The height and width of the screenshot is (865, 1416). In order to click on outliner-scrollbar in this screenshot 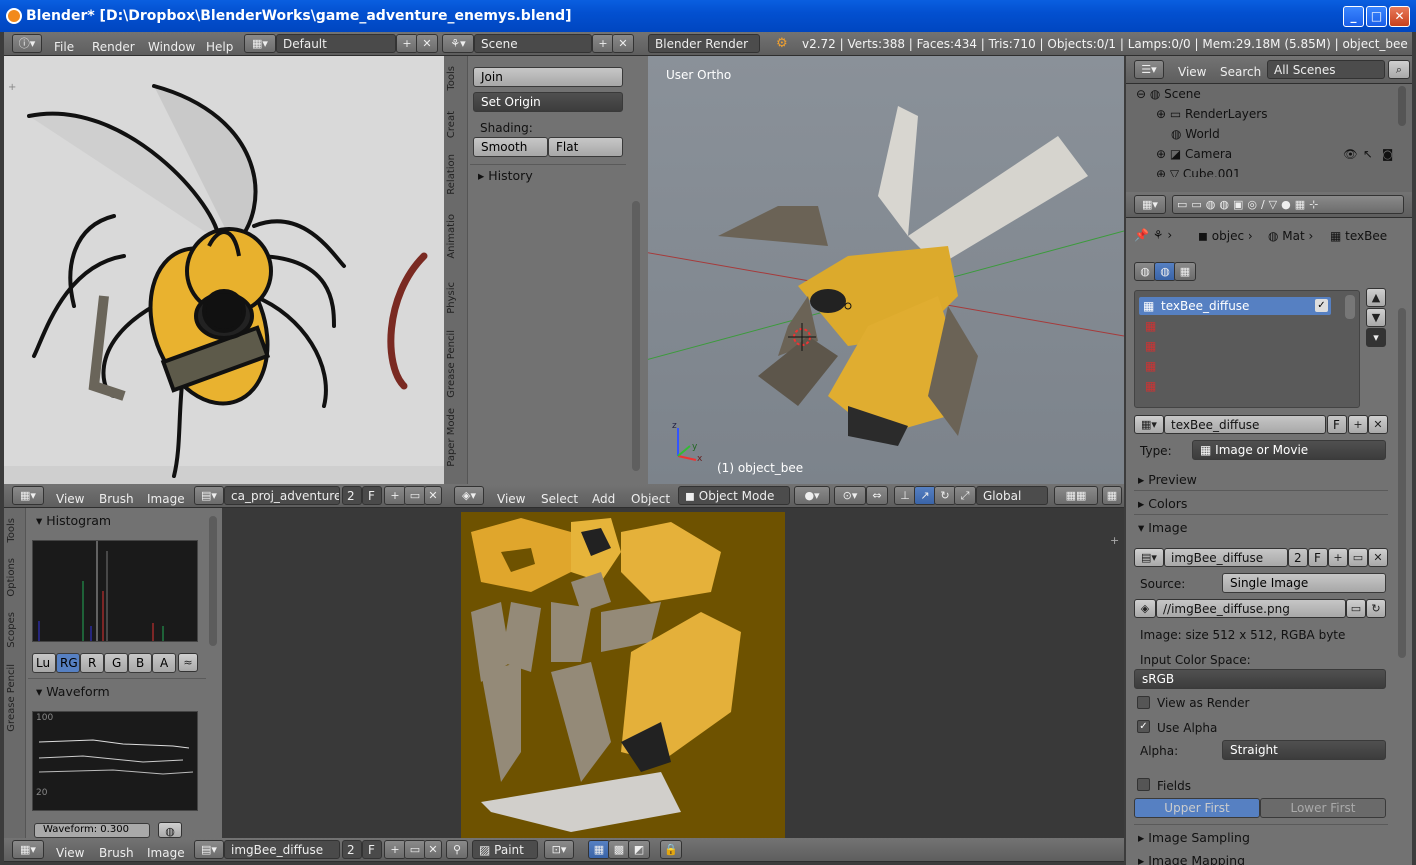, I will do `click(1402, 106)`.